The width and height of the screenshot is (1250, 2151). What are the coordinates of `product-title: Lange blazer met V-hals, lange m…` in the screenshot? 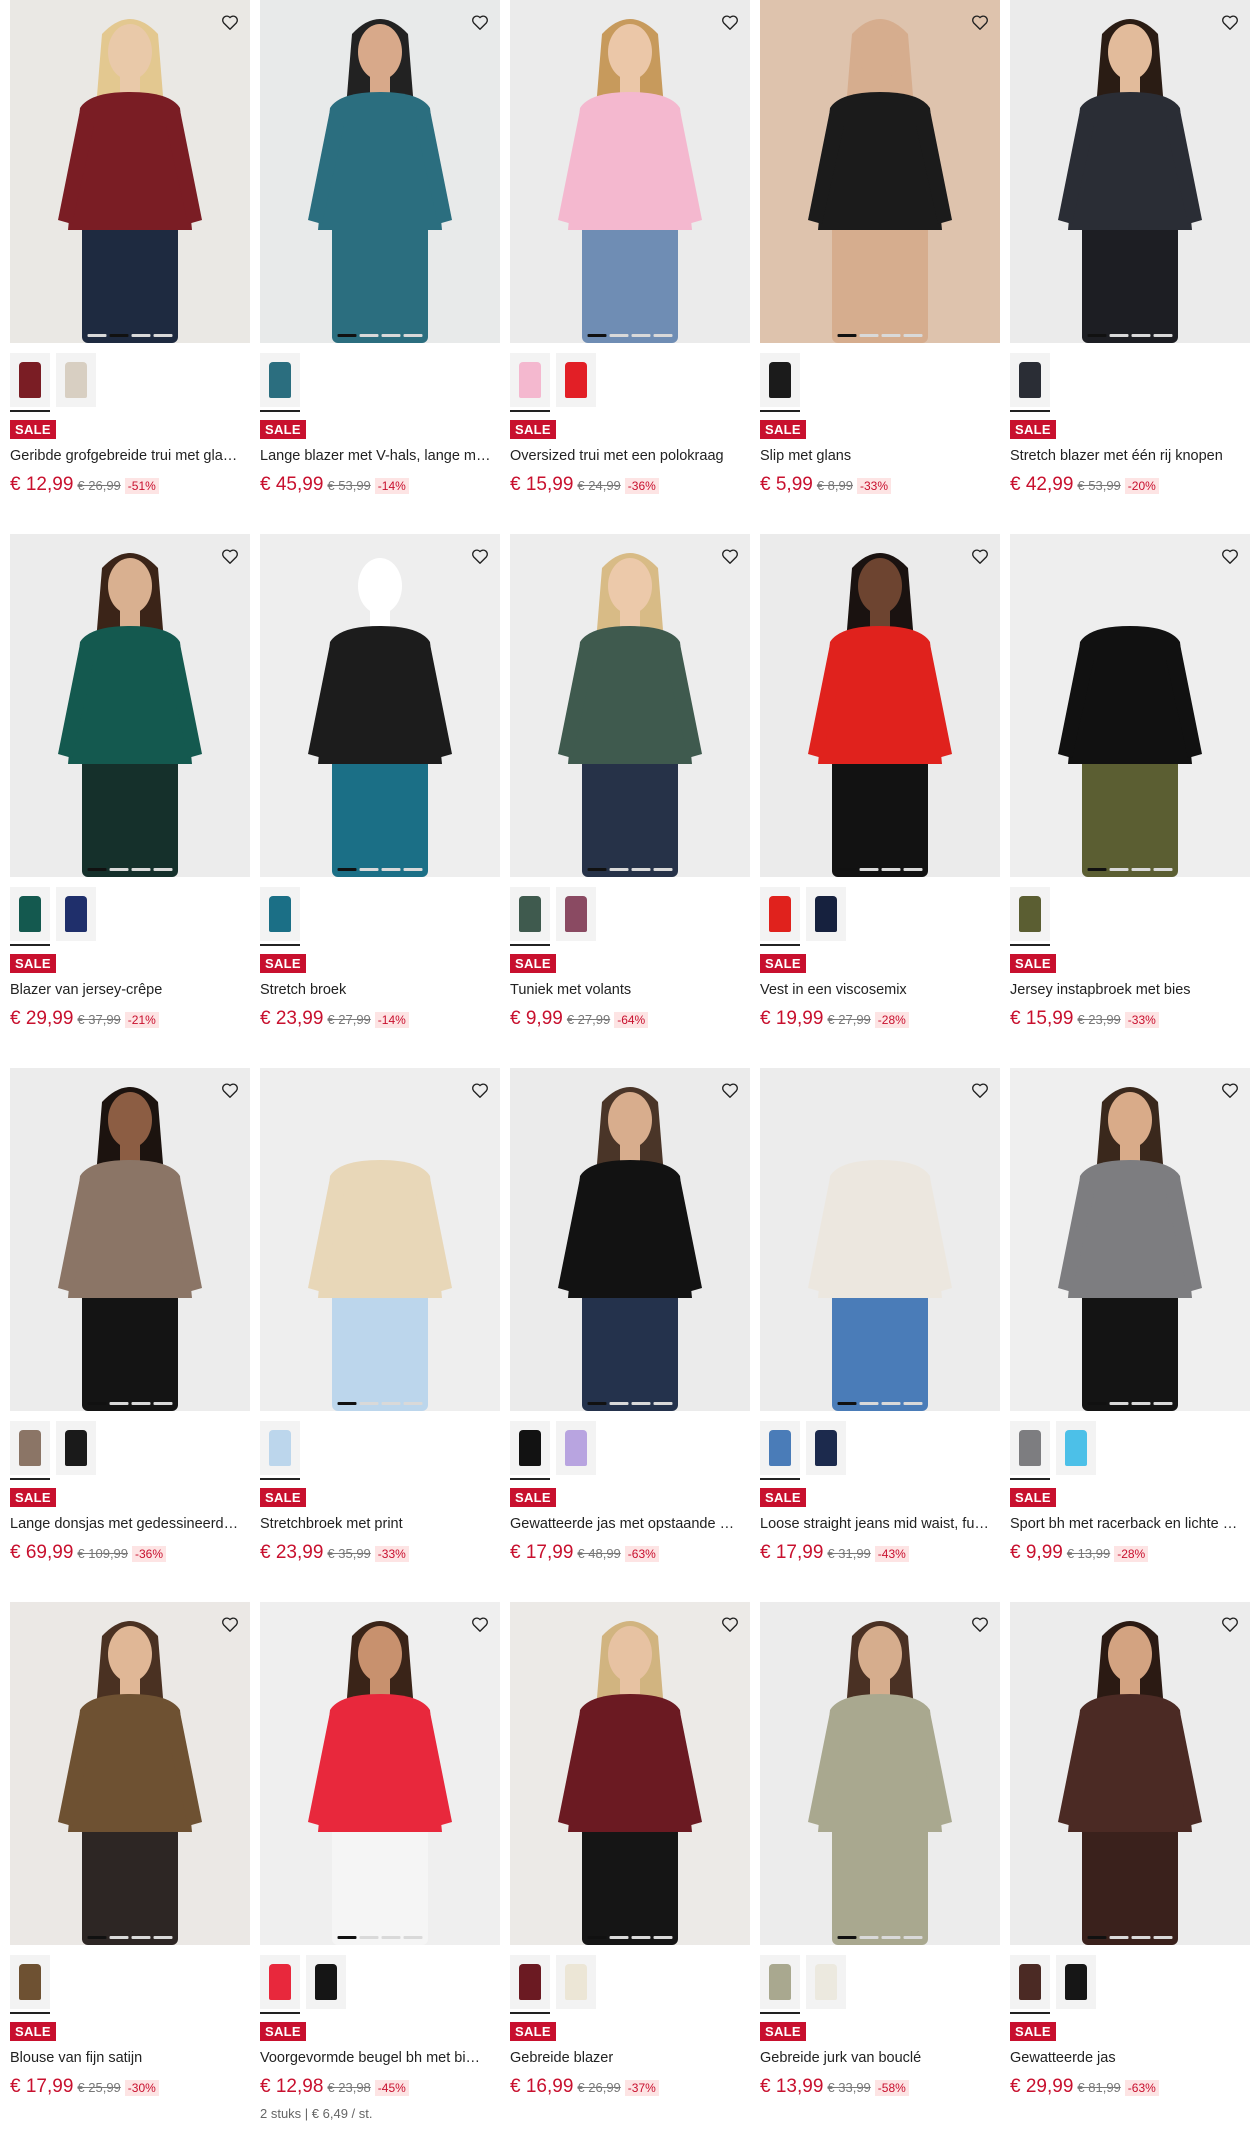 It's located at (378, 456).